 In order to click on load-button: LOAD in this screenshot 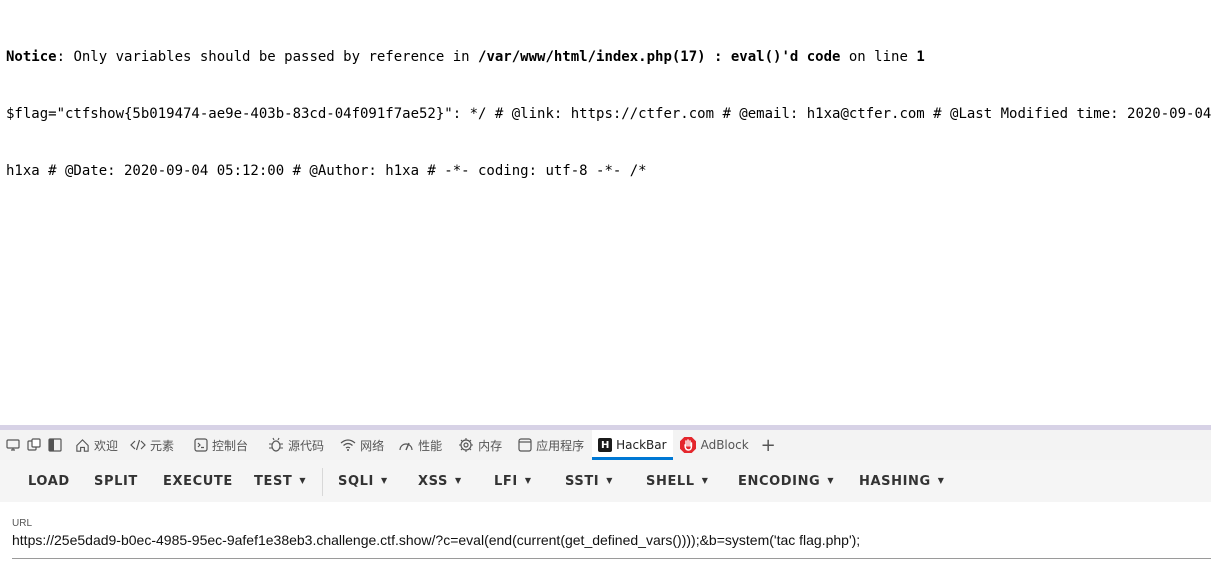, I will do `click(49, 481)`.